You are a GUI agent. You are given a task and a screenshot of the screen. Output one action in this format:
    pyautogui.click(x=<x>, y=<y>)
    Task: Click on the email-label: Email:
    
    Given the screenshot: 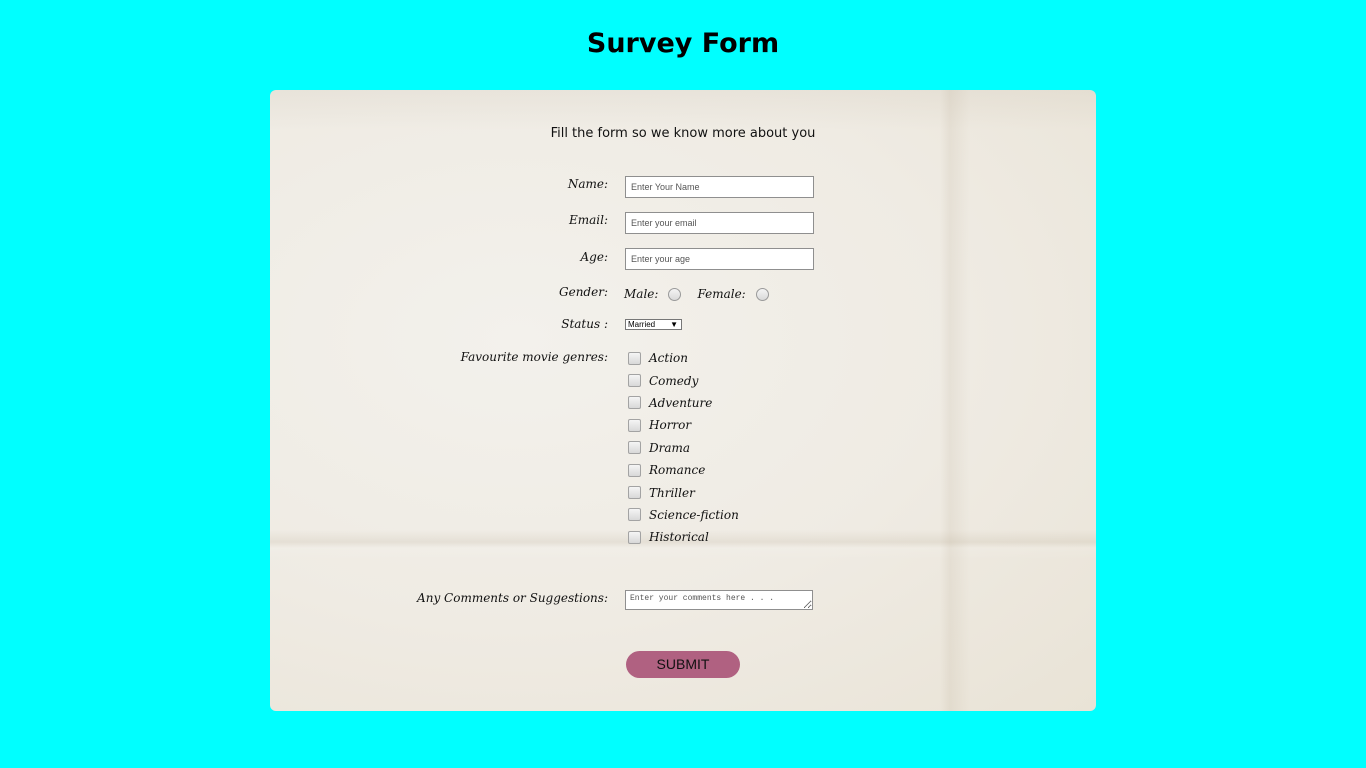 What is the action you would take?
    pyautogui.click(x=588, y=220)
    